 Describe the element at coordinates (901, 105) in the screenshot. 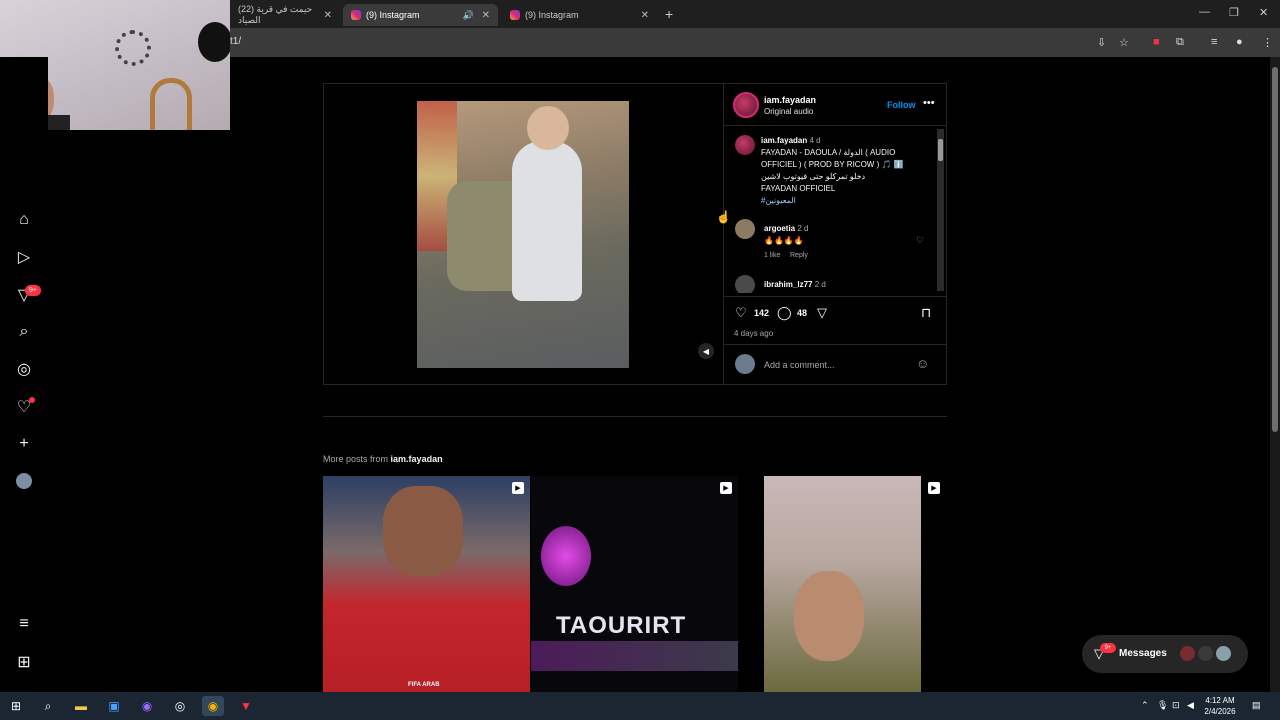

I see `follow-button: Follow` at that location.